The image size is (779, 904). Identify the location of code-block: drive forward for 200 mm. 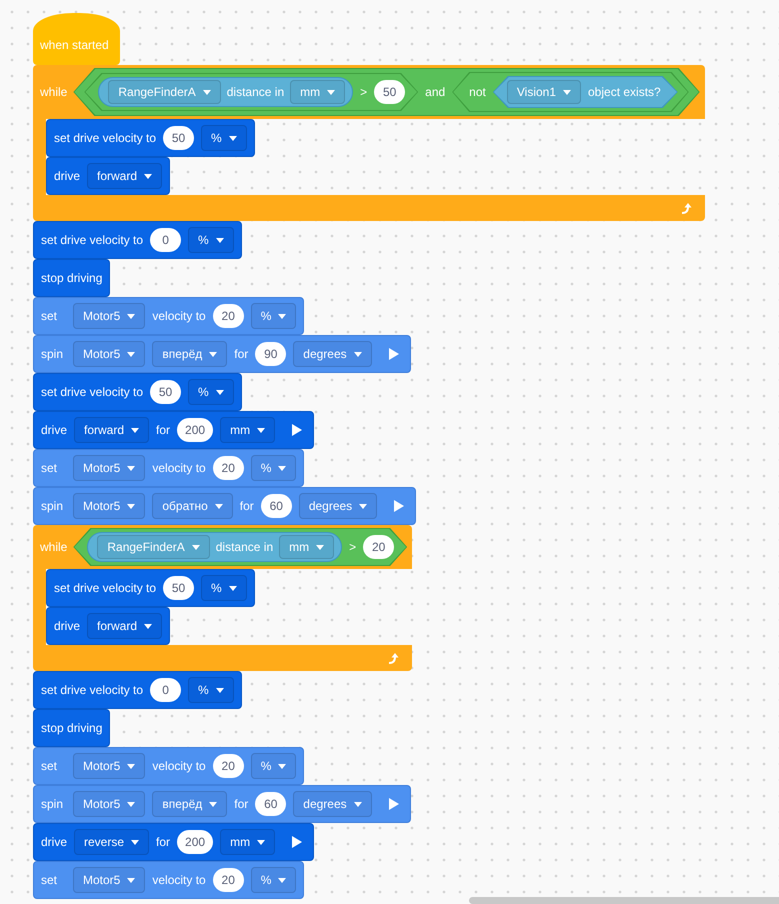
(173, 430).